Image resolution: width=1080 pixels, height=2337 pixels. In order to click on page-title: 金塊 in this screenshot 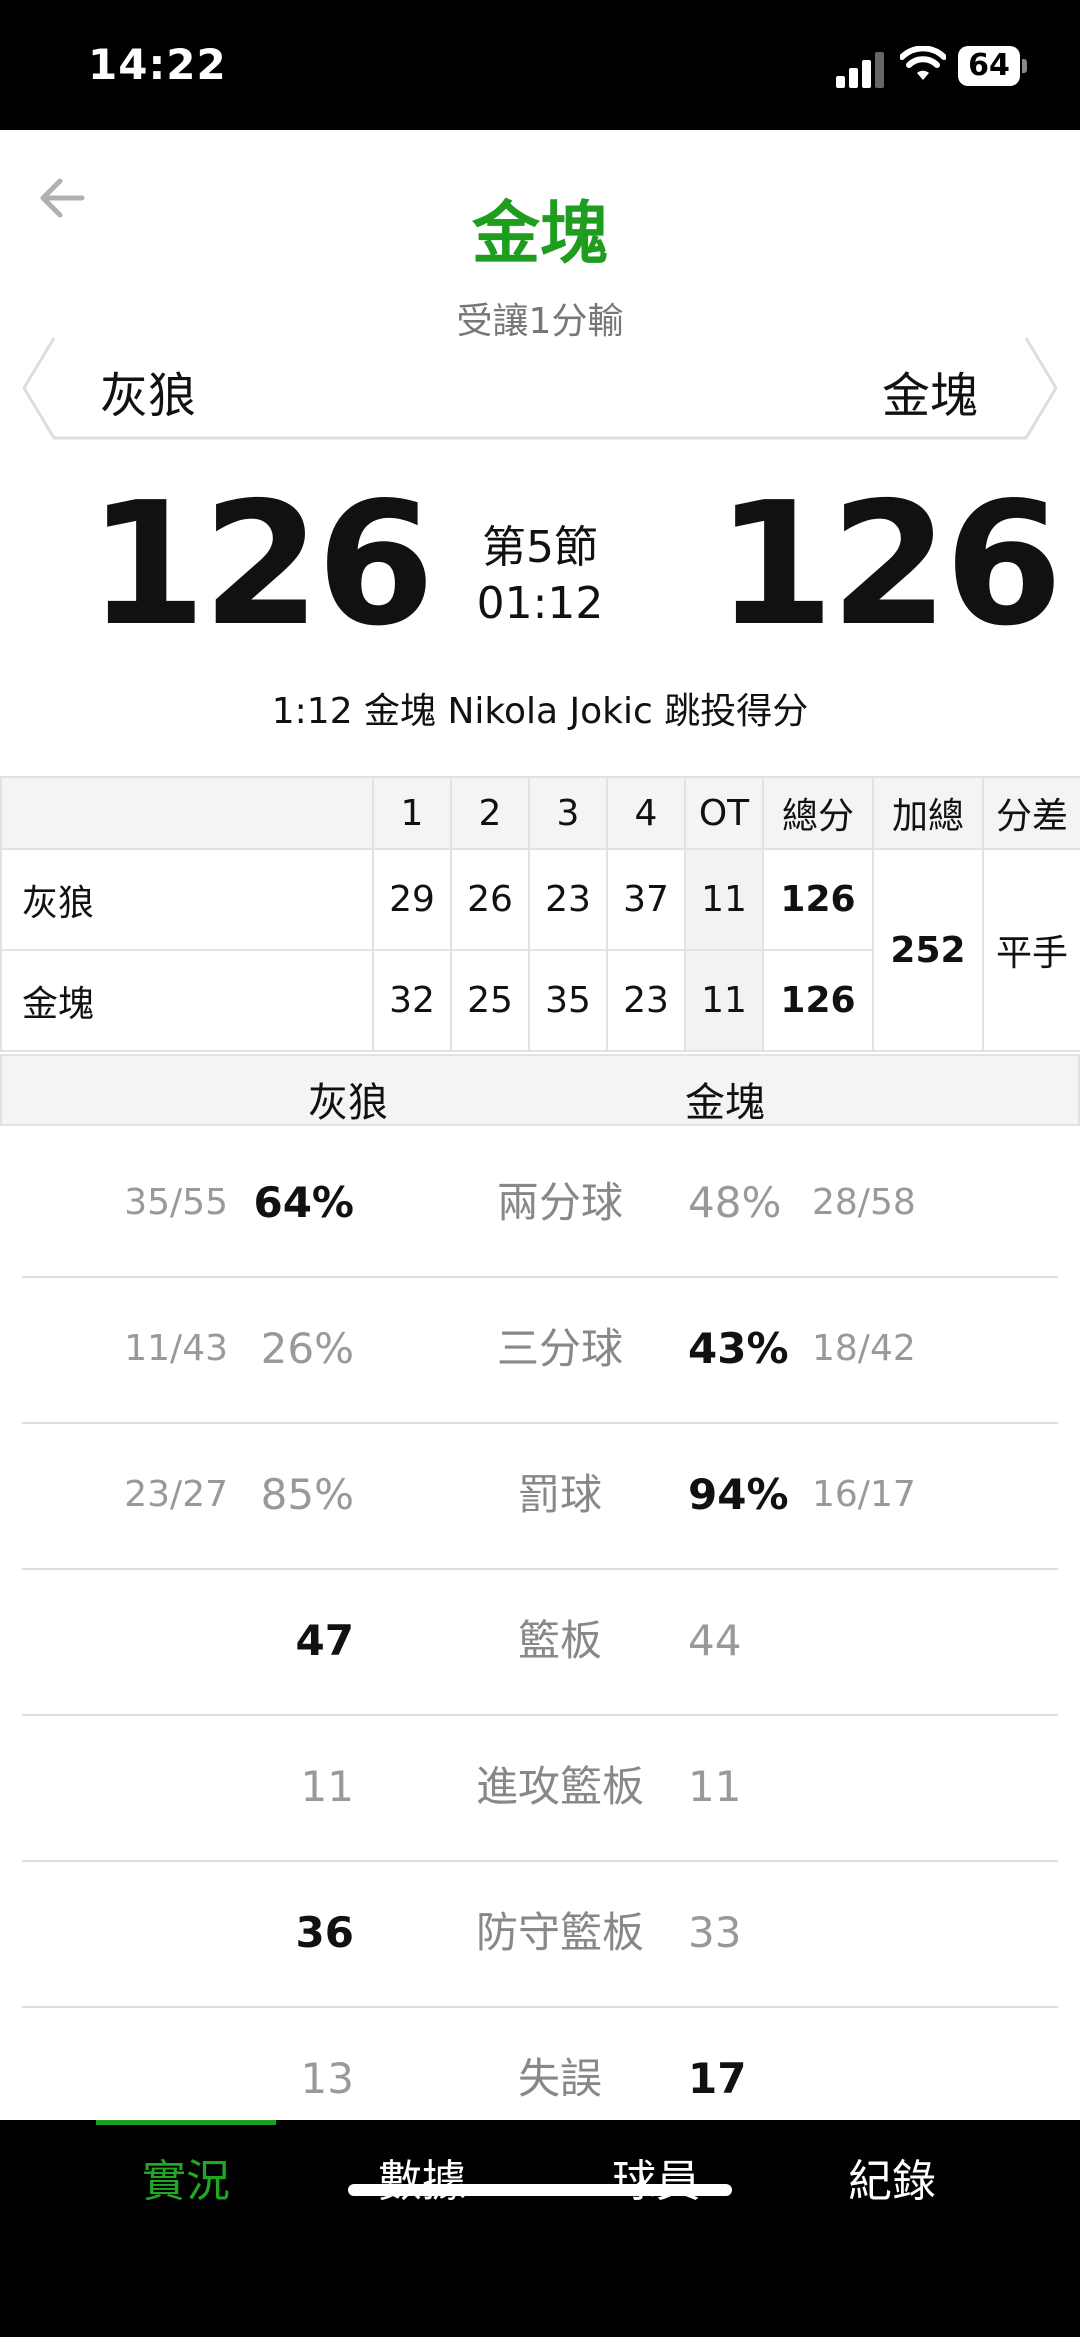, I will do `click(539, 234)`.